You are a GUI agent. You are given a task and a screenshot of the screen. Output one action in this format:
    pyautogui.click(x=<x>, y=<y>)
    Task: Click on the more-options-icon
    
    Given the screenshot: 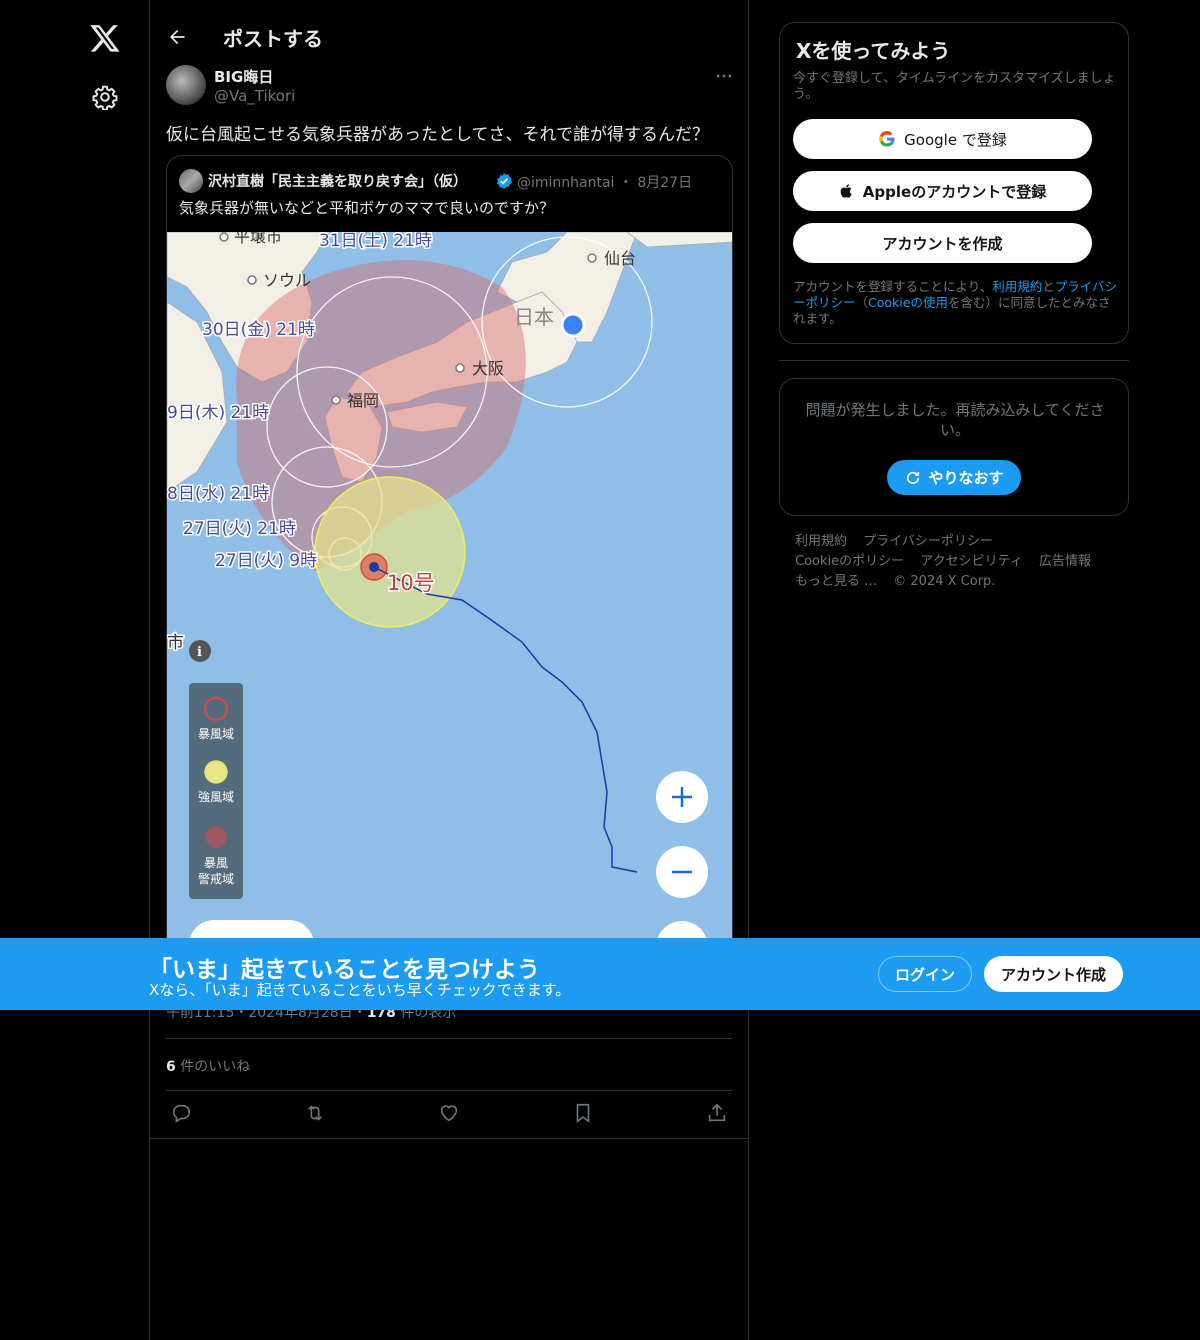 What is the action you would take?
    pyautogui.click(x=724, y=76)
    